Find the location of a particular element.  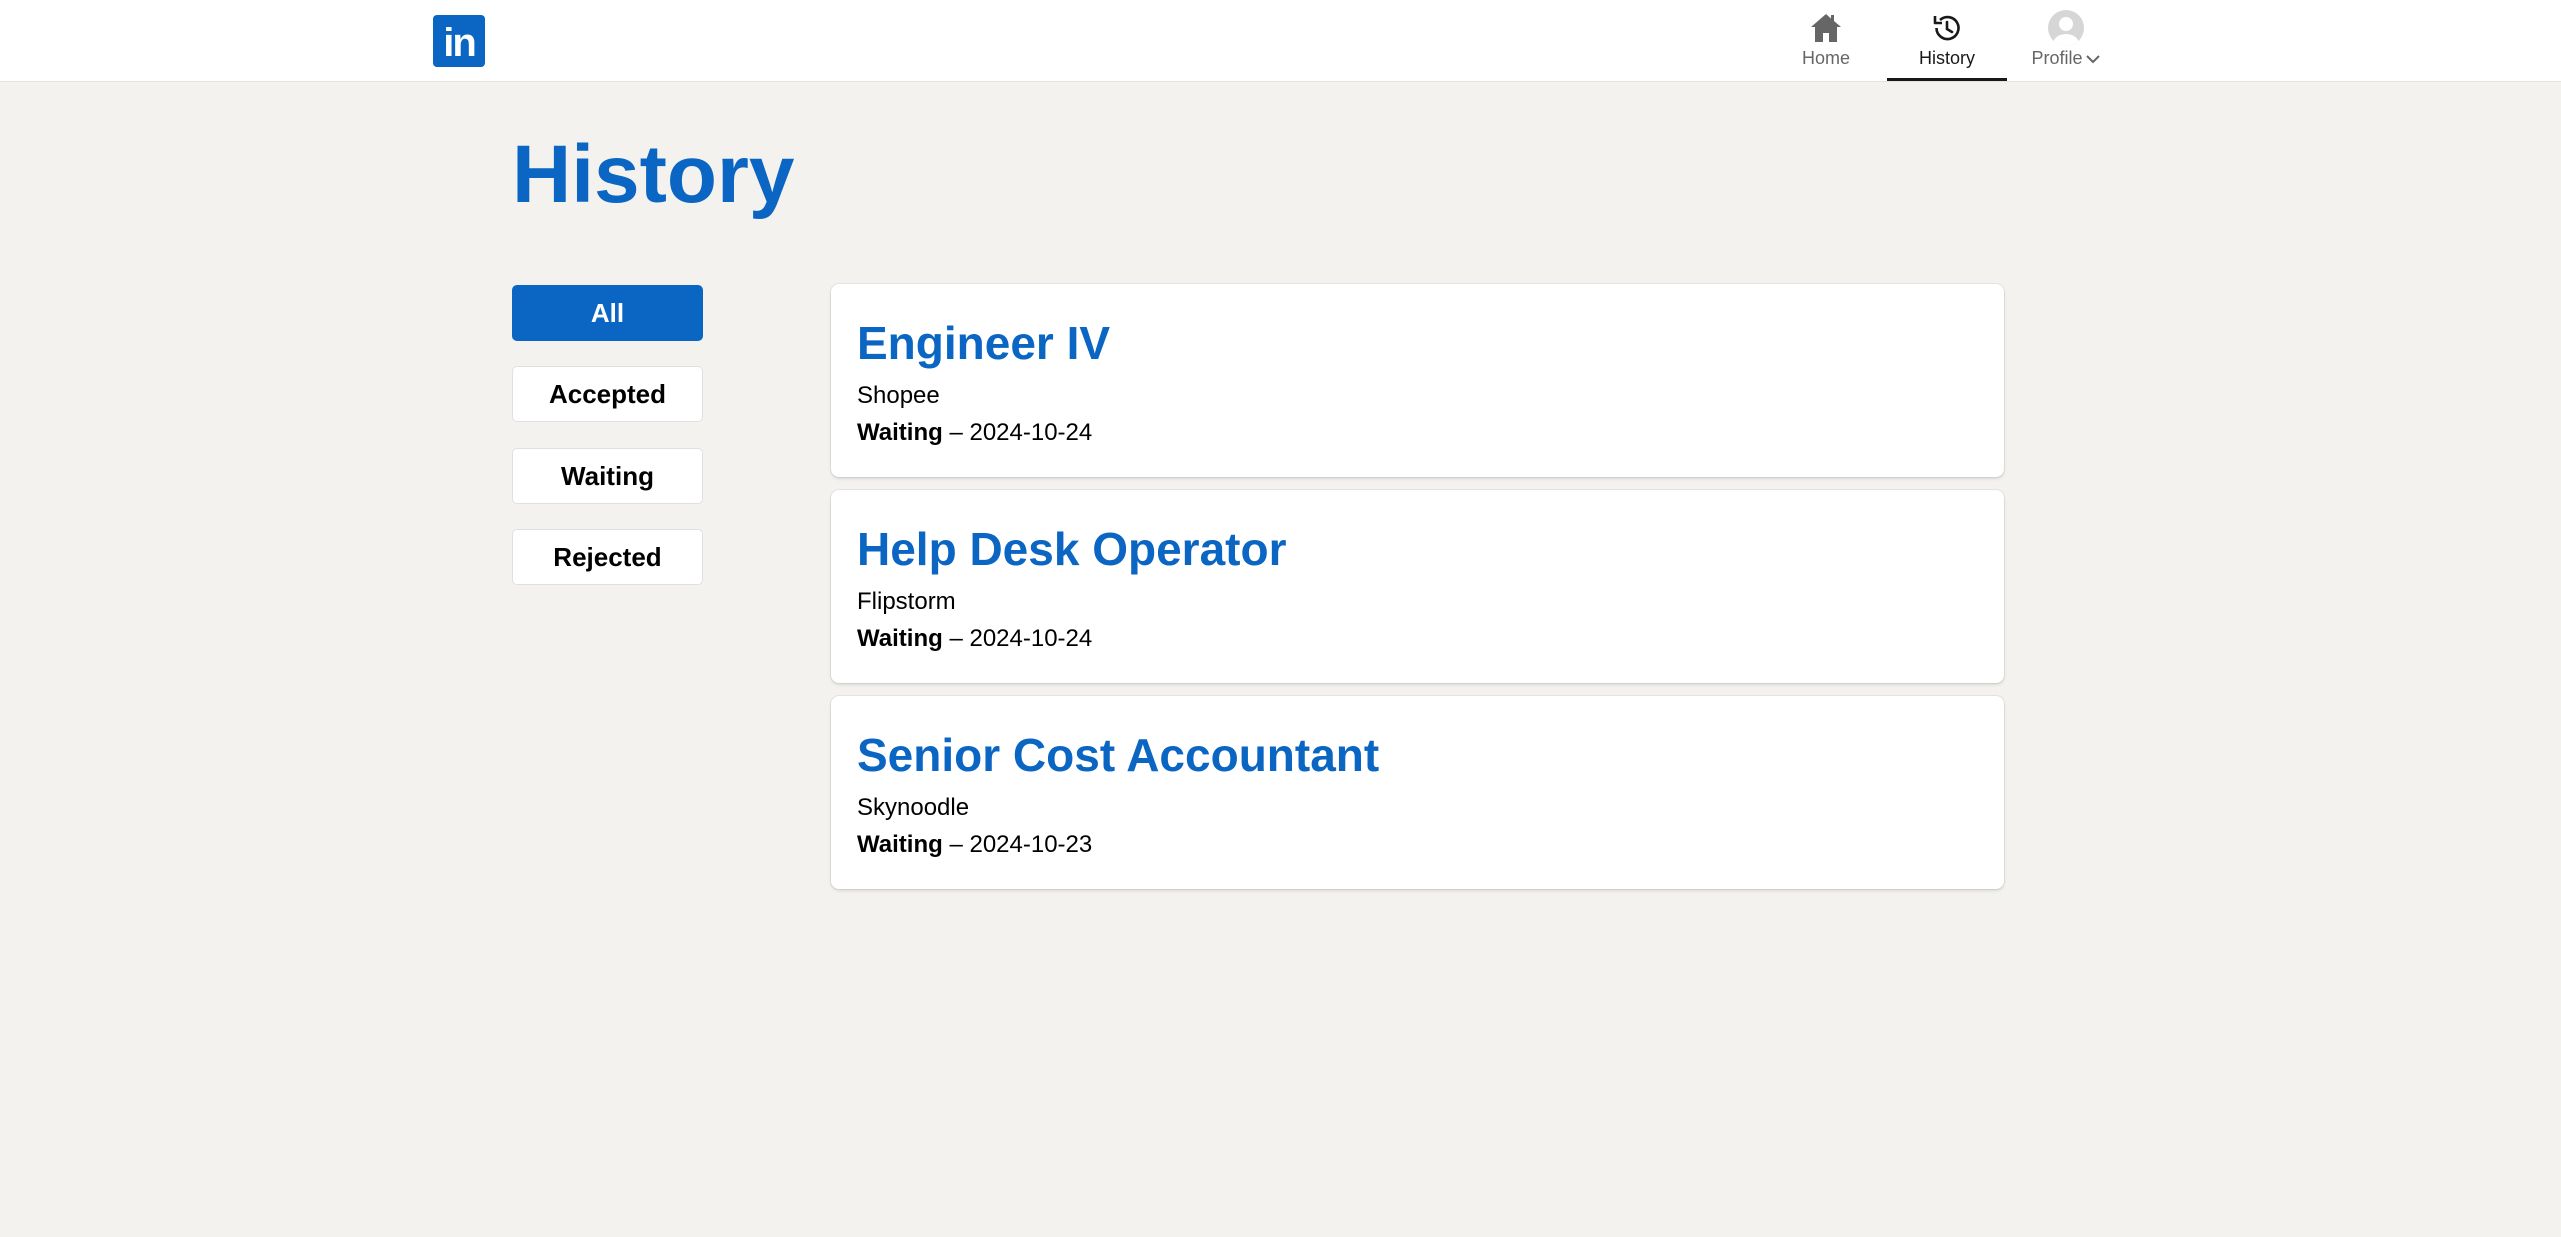

history-icon is located at coordinates (1947, 28).